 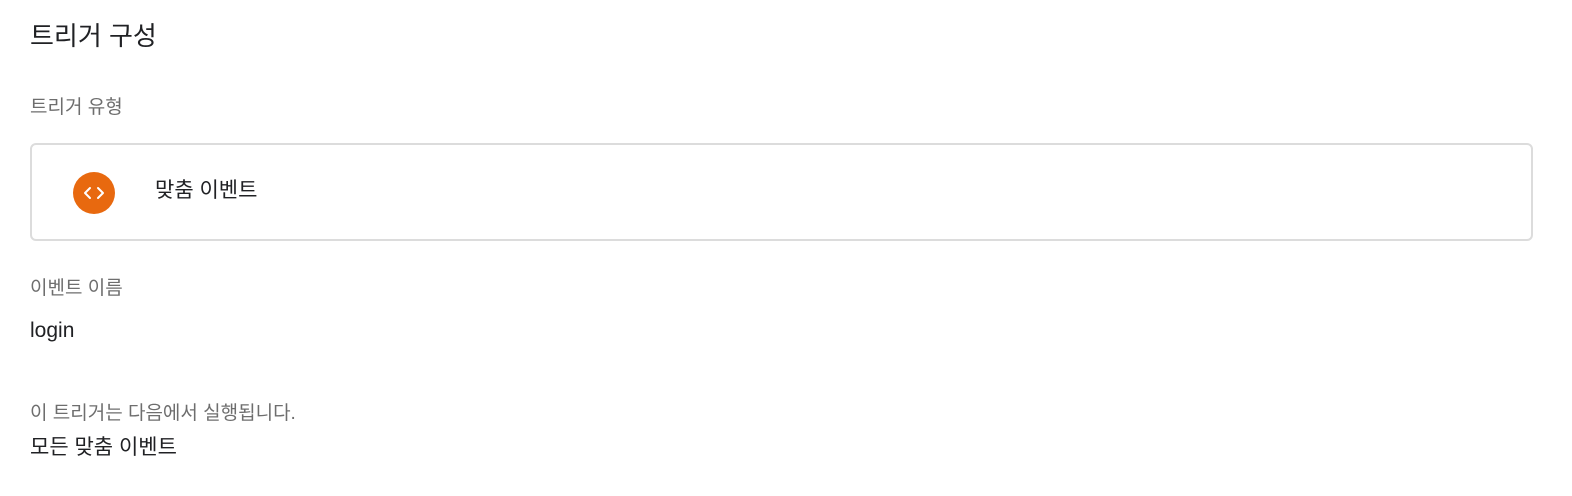 What do you see at coordinates (76, 288) in the screenshot?
I see `event-name-label: 이벤트 이름` at bounding box center [76, 288].